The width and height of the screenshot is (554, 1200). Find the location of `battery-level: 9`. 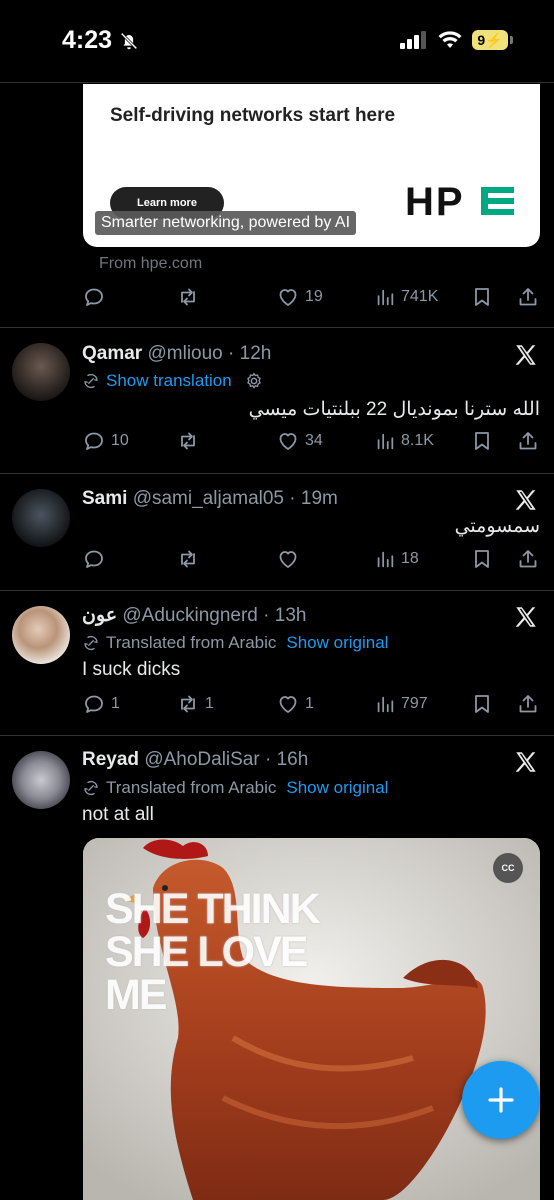

battery-level: 9 is located at coordinates (481, 40).